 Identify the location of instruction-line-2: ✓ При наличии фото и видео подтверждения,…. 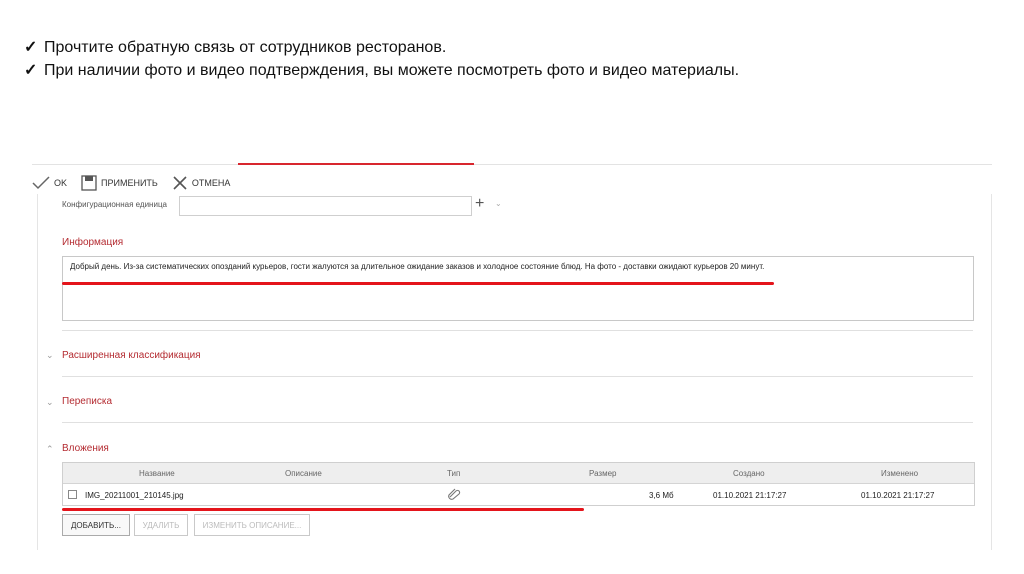
(381, 70).